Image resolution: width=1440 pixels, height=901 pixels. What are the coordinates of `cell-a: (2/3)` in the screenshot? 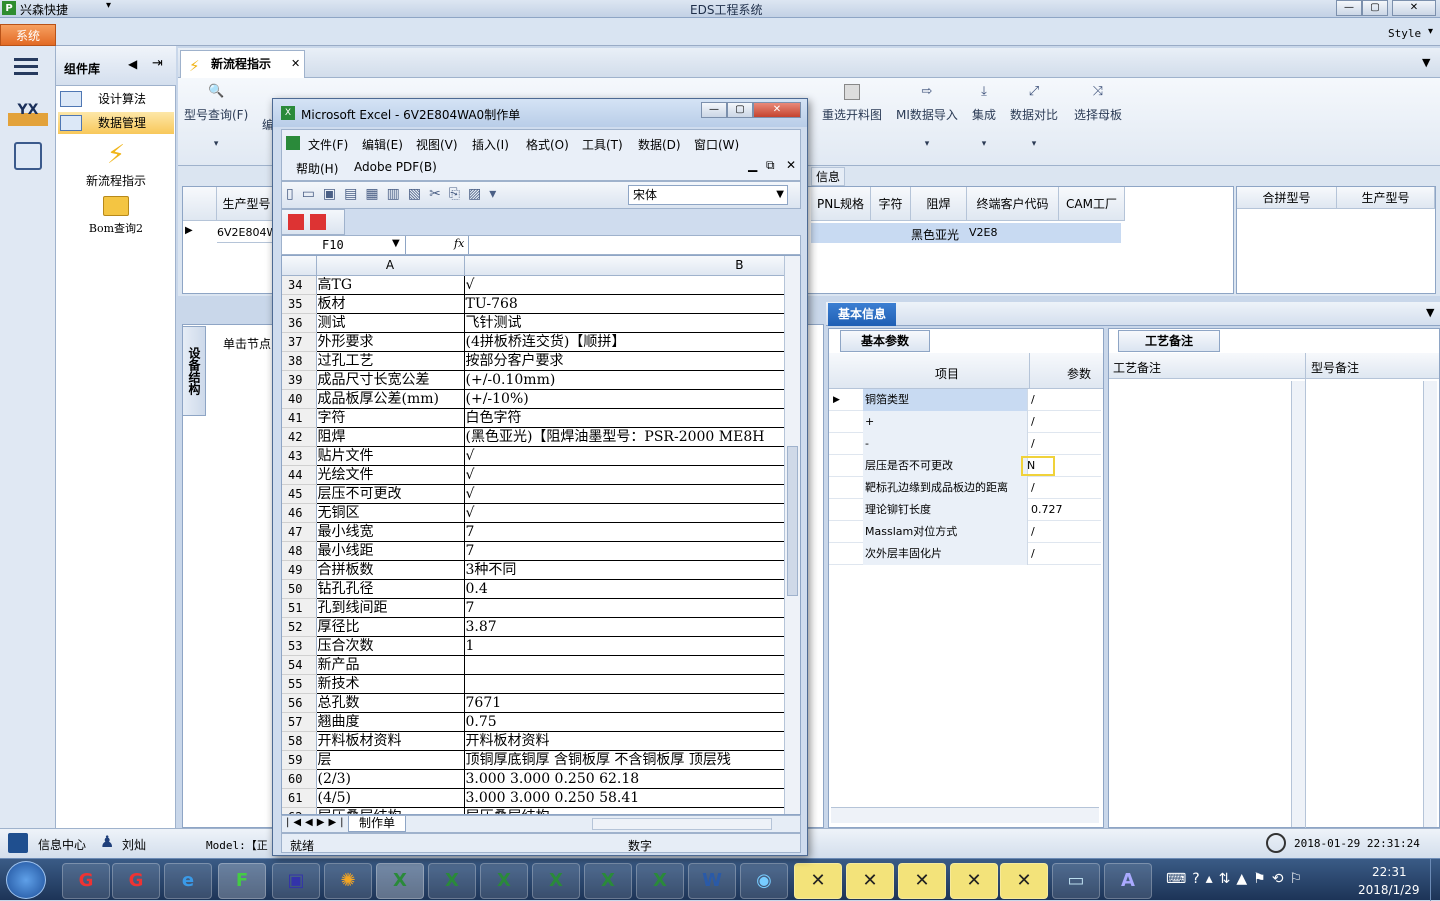 It's located at (390, 779).